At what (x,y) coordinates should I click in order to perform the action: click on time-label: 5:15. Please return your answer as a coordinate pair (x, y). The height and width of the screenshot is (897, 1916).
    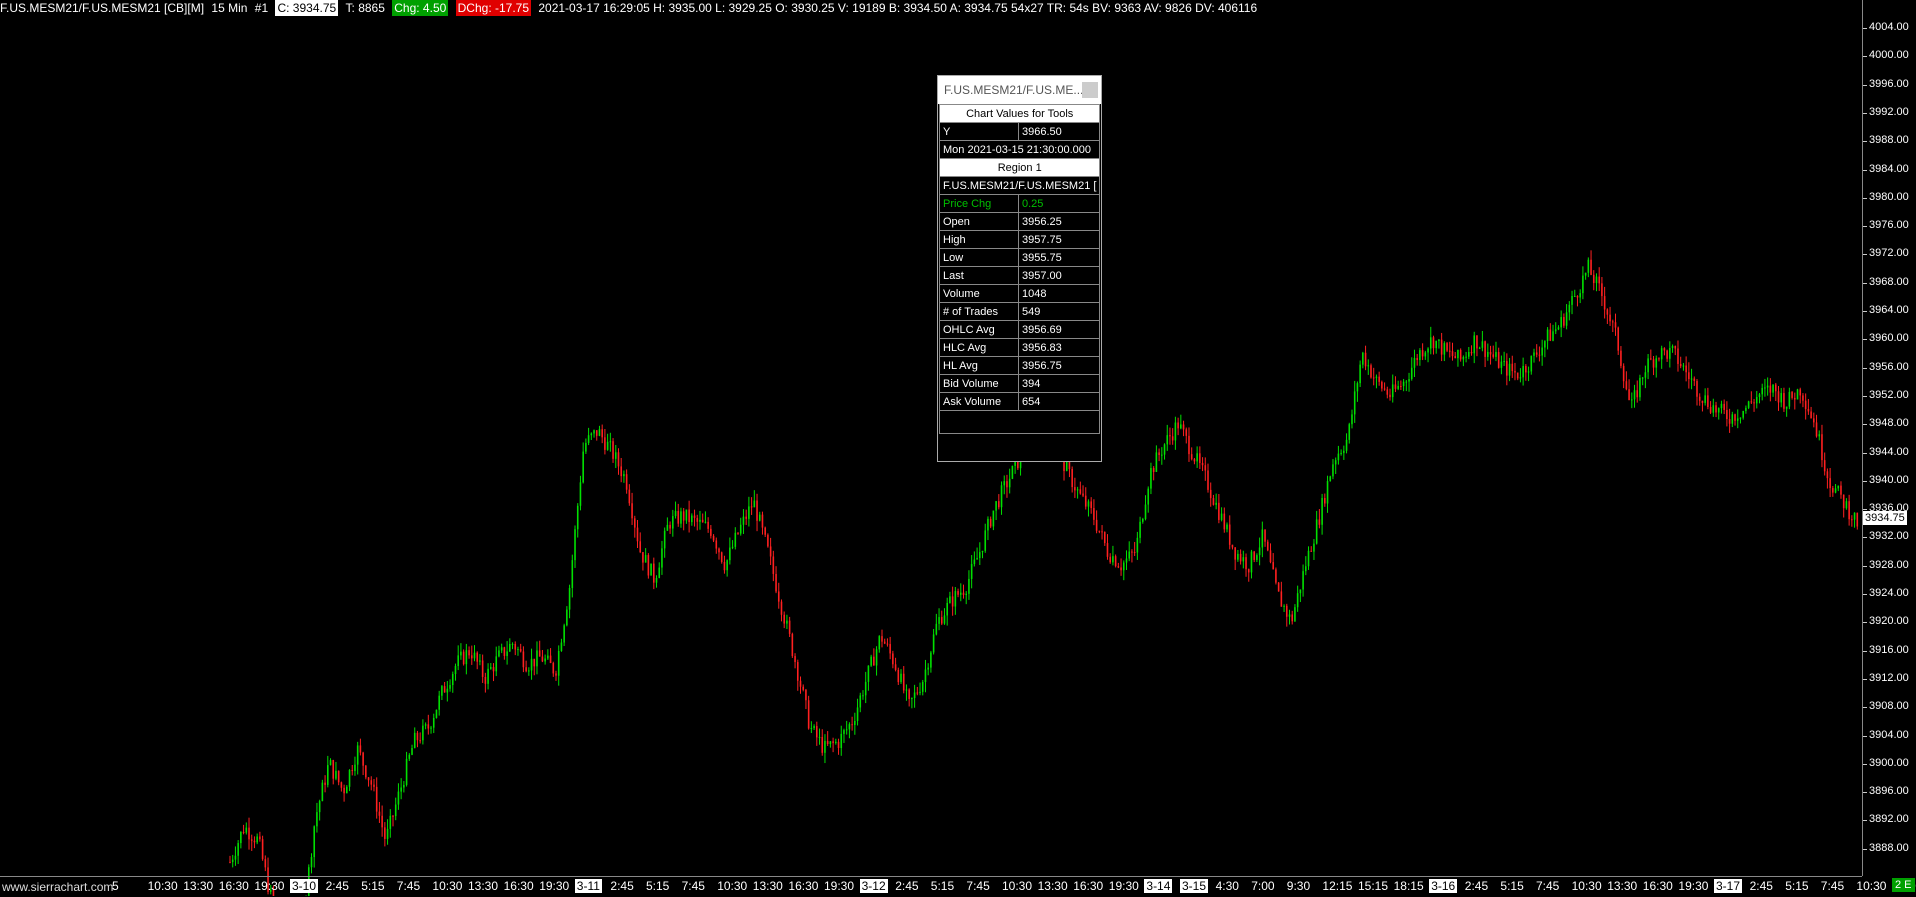
    Looking at the image, I should click on (1797, 886).